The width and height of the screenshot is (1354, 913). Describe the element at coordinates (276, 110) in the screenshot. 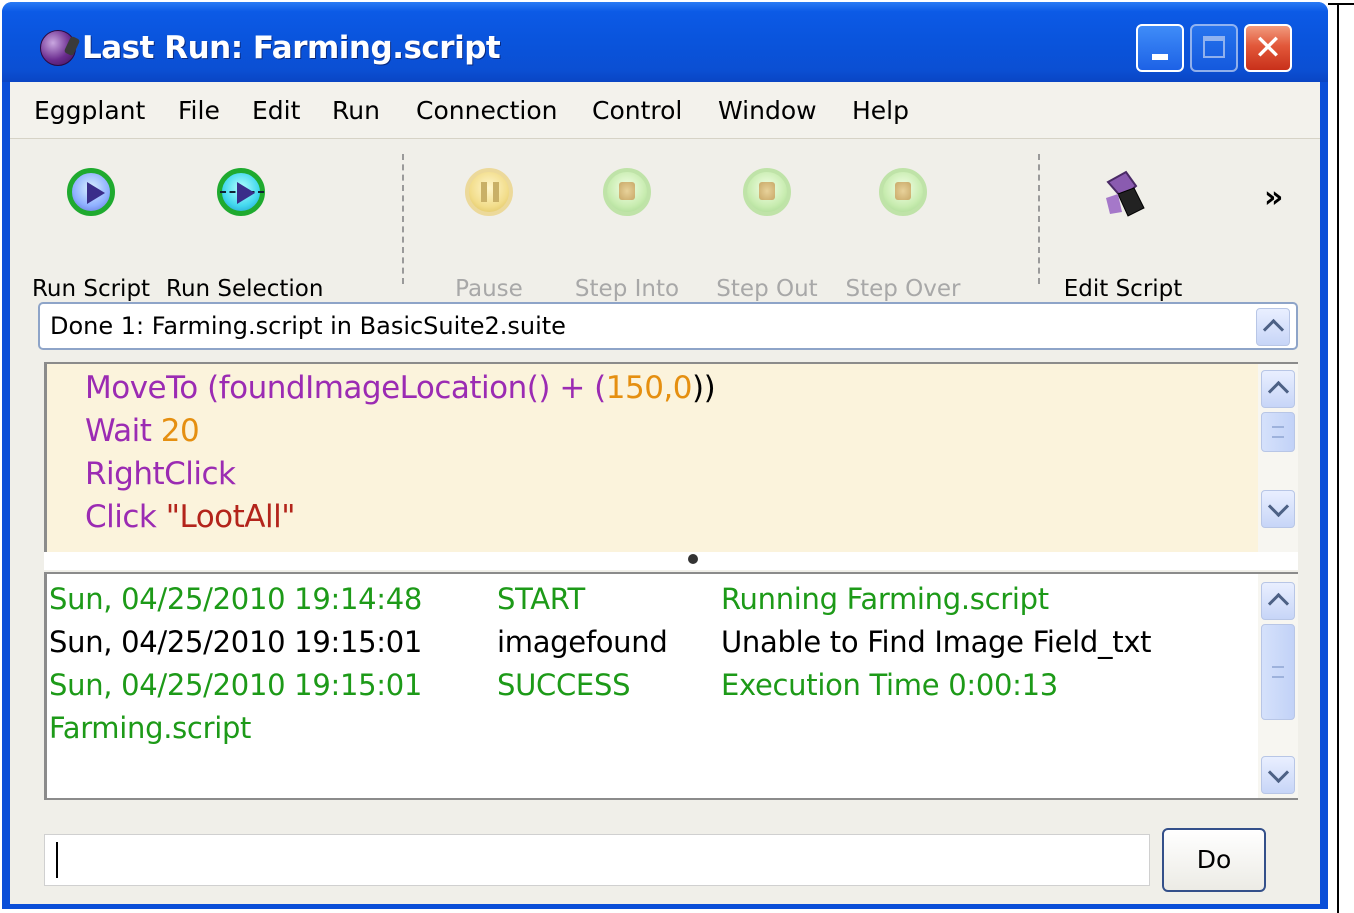

I see `menu-edit: Edit` at that location.